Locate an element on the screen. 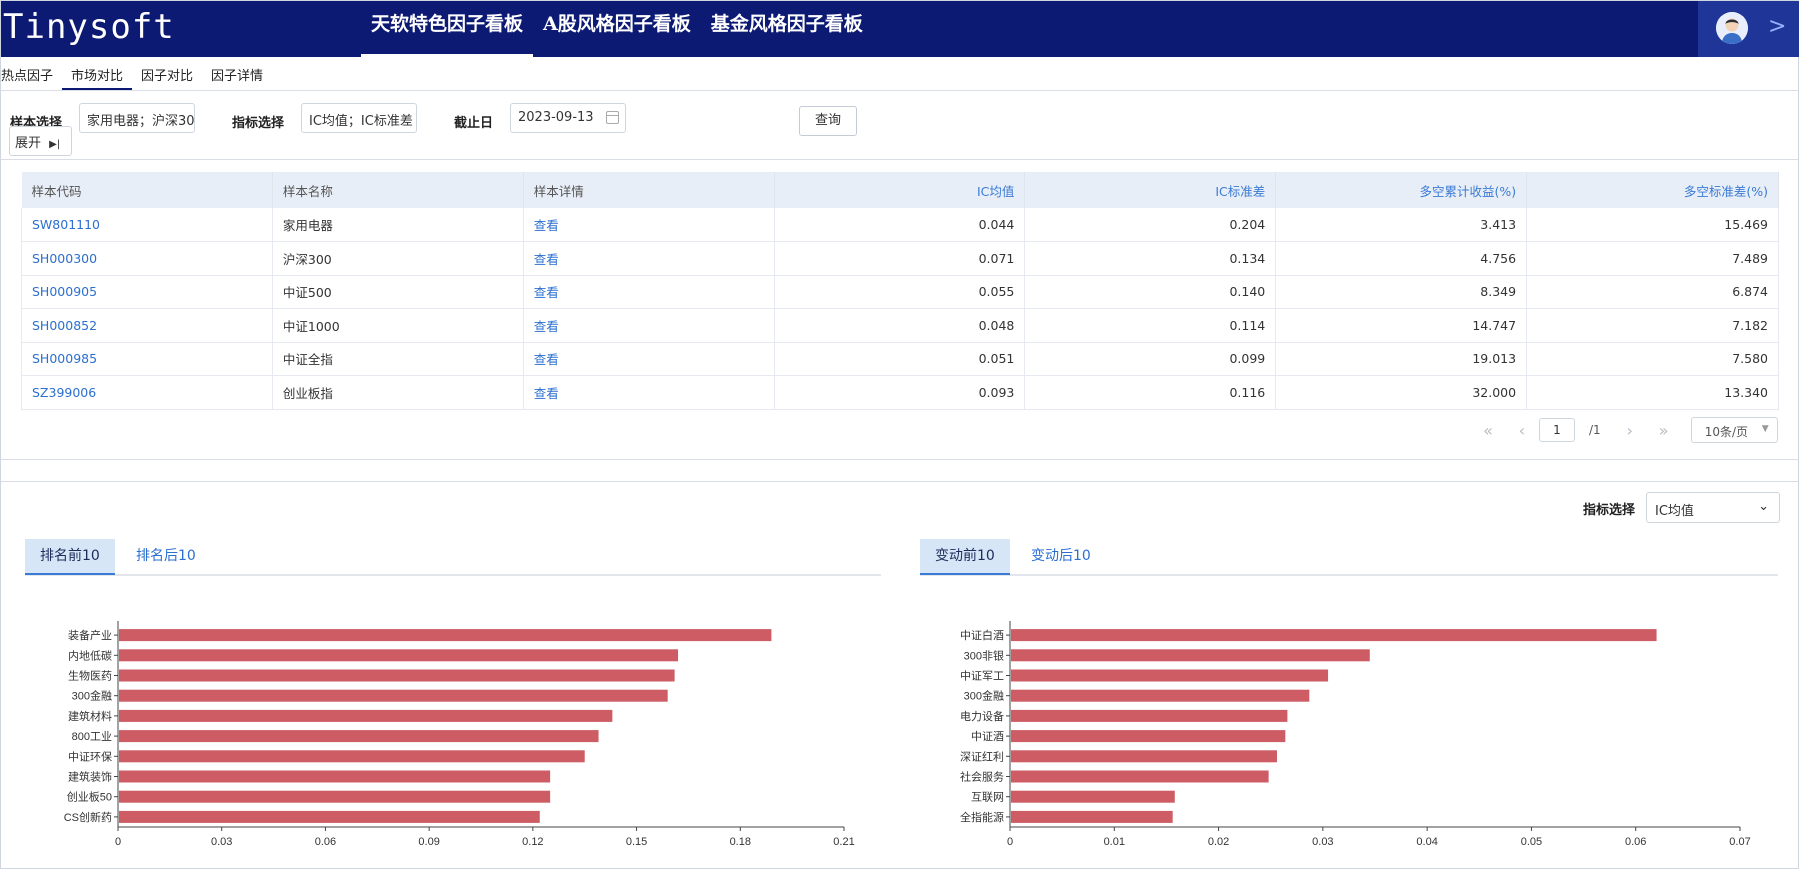 The image size is (1799, 869). cell-ls-std: 15.469 is located at coordinates (1652, 225).